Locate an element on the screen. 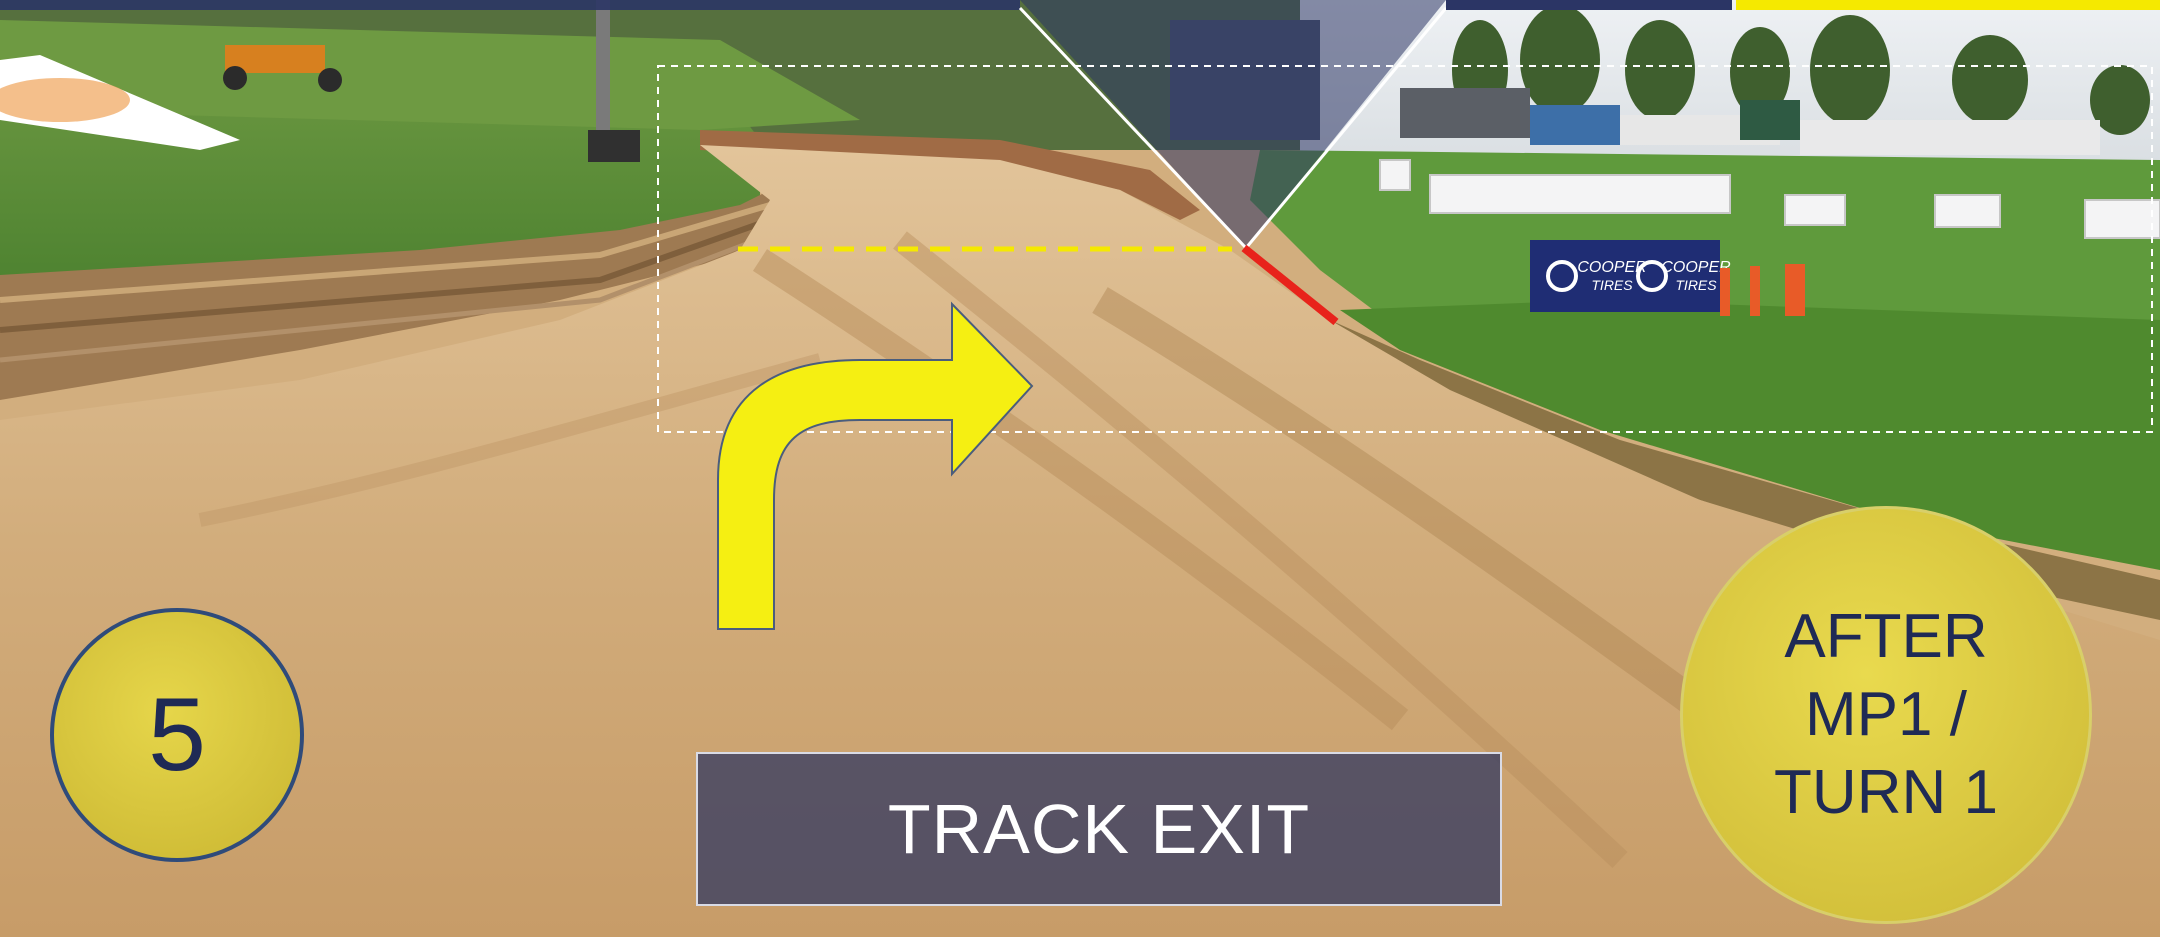  top-overlay-band is located at coordinates (510, 5).